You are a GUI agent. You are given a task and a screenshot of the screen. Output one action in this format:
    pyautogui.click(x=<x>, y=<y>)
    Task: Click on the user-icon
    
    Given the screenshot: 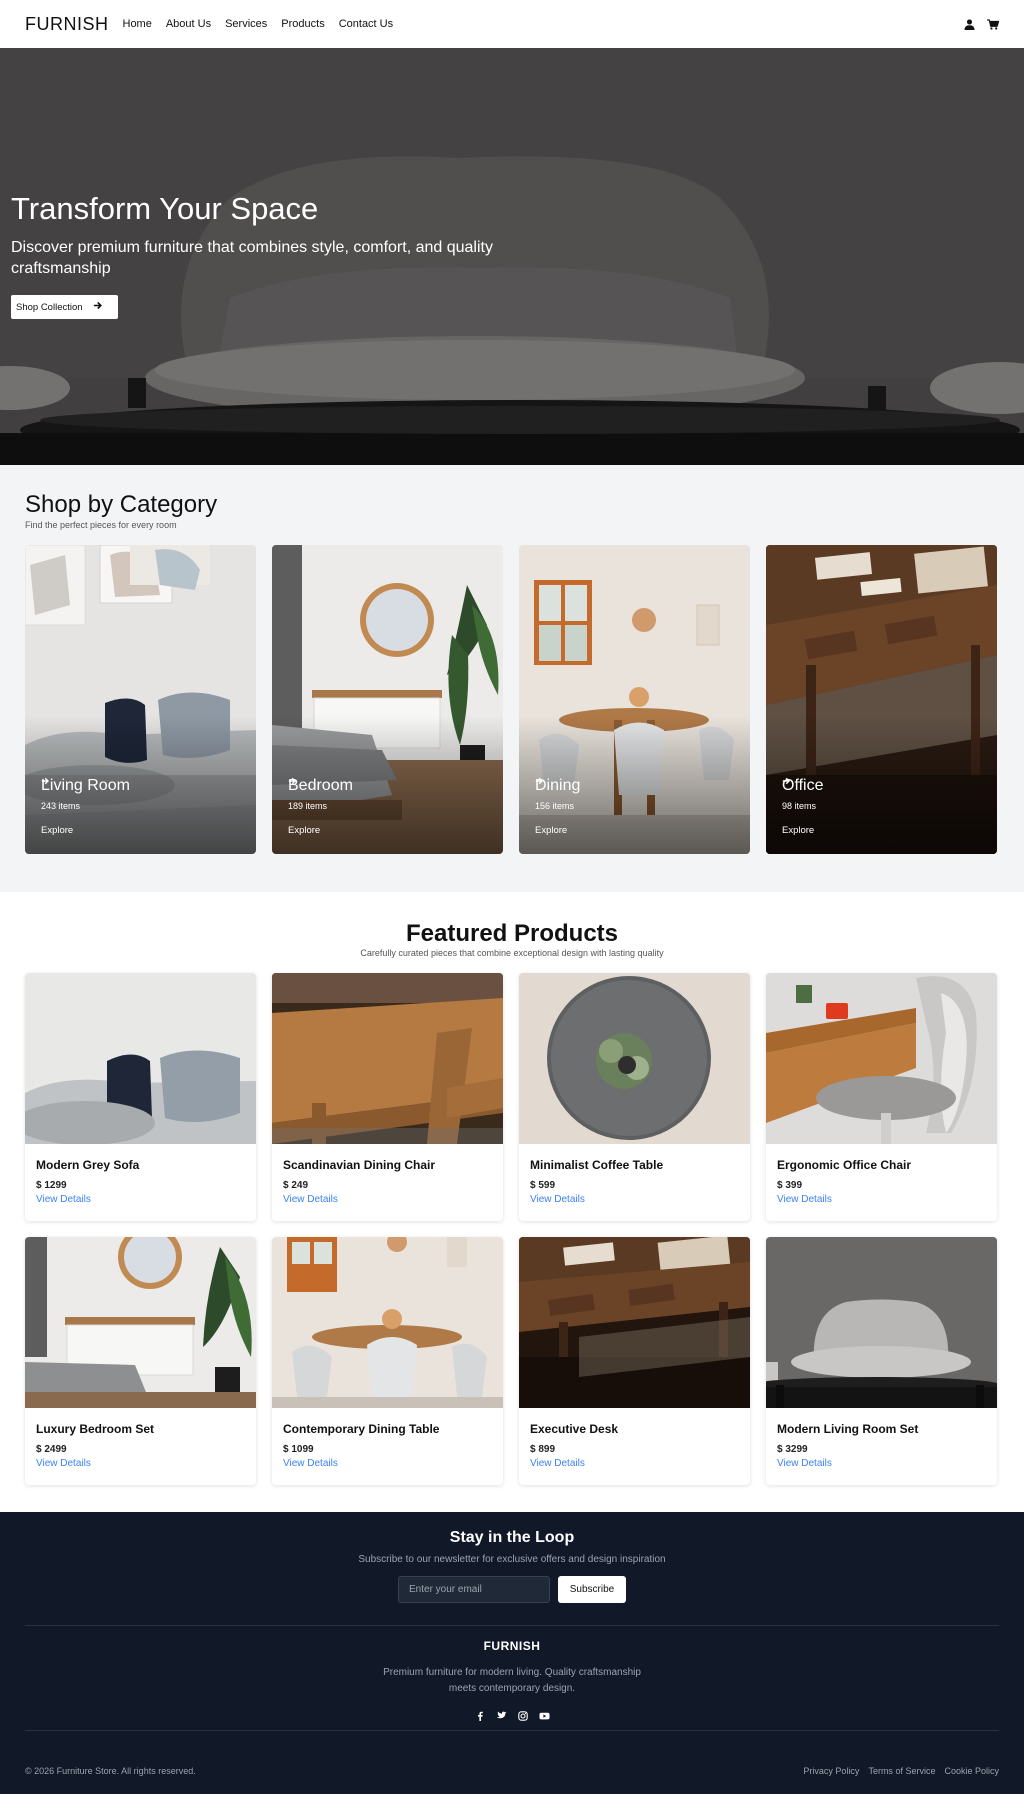 What is the action you would take?
    pyautogui.click(x=969, y=24)
    